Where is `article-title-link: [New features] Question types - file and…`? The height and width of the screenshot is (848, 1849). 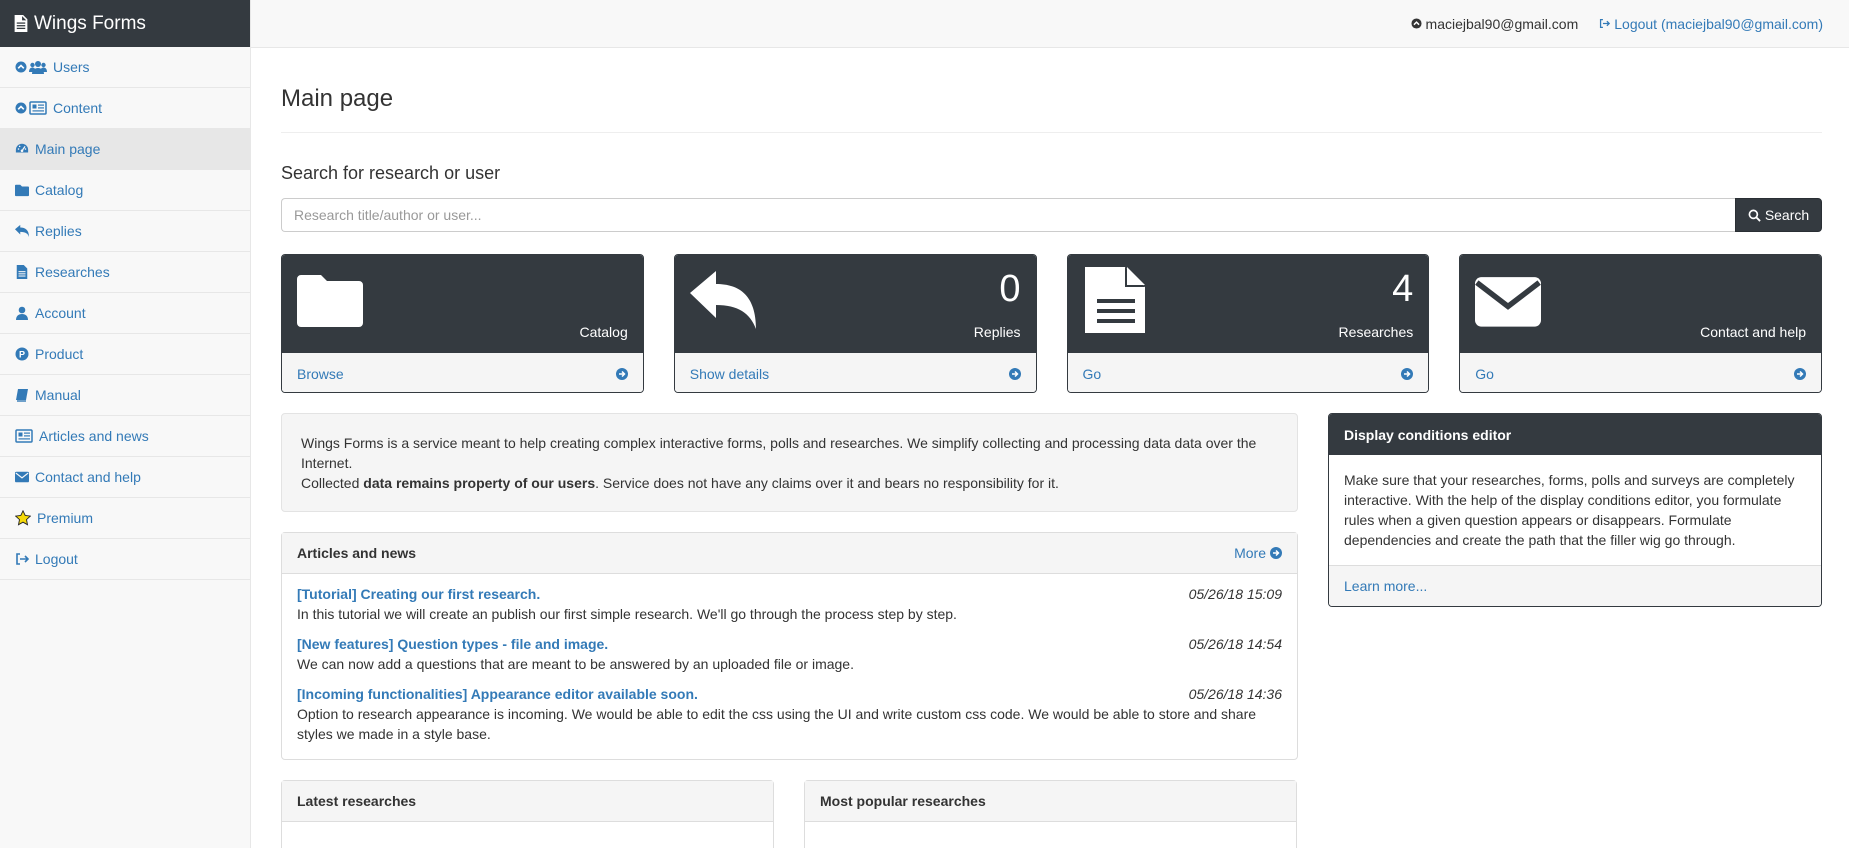 article-title-link: [New features] Question types - file and… is located at coordinates (452, 644).